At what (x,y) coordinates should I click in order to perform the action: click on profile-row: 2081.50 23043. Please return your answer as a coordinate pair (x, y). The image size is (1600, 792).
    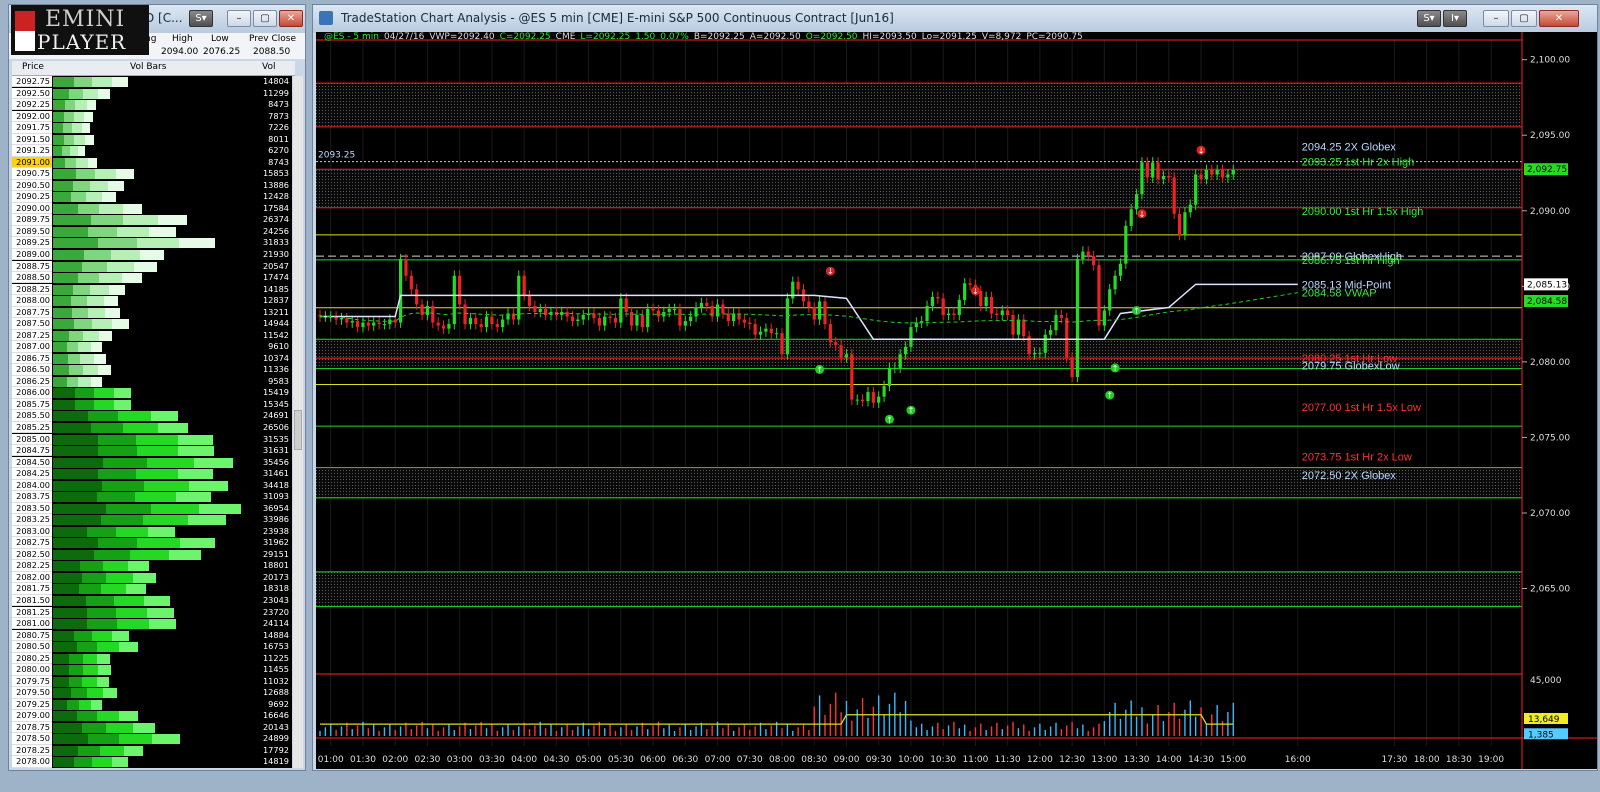
    Looking at the image, I should click on (152, 601).